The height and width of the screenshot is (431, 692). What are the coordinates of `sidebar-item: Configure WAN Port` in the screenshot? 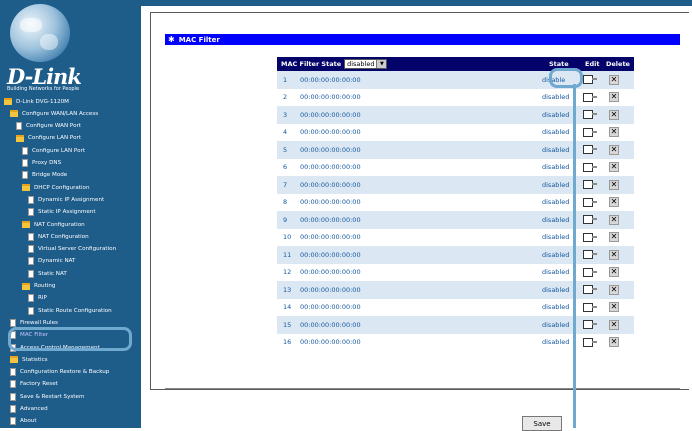 It's located at (48, 126).